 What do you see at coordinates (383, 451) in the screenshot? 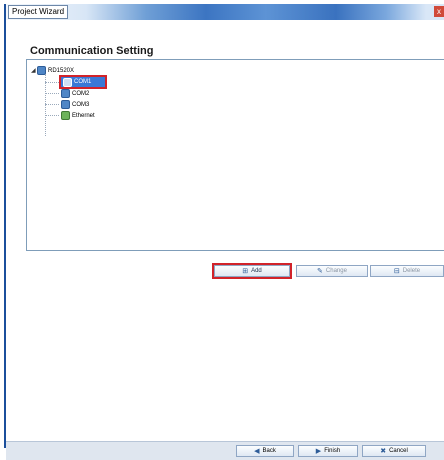
I see `cancel-icon: ✖` at bounding box center [383, 451].